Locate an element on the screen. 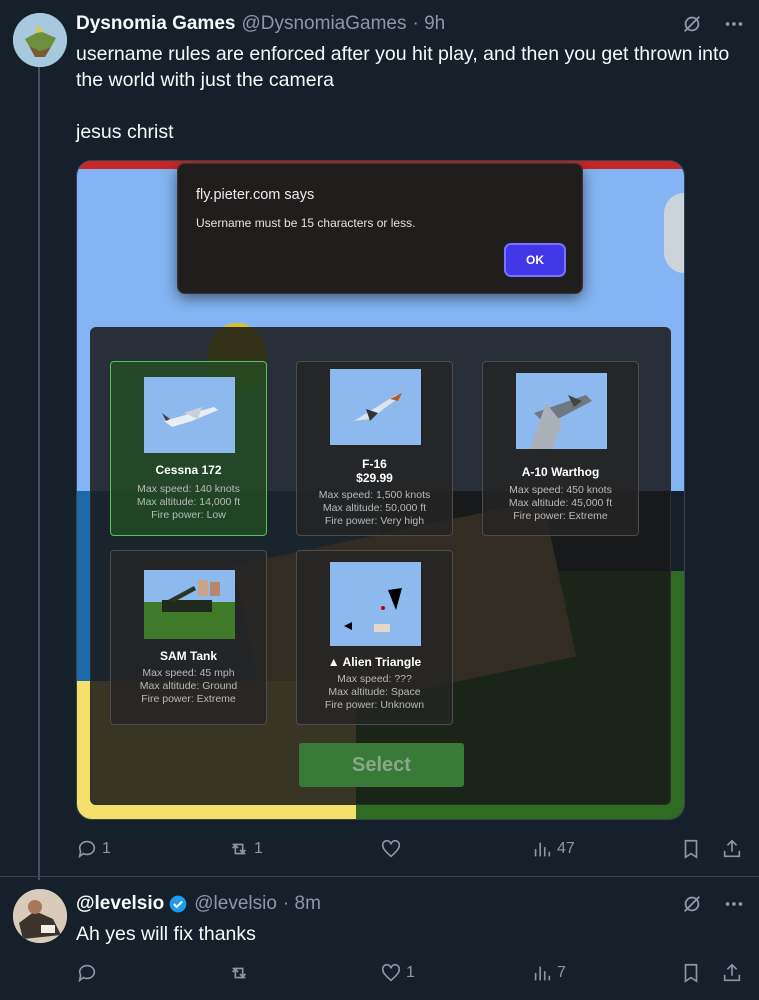  like-action is located at coordinates (393, 849).